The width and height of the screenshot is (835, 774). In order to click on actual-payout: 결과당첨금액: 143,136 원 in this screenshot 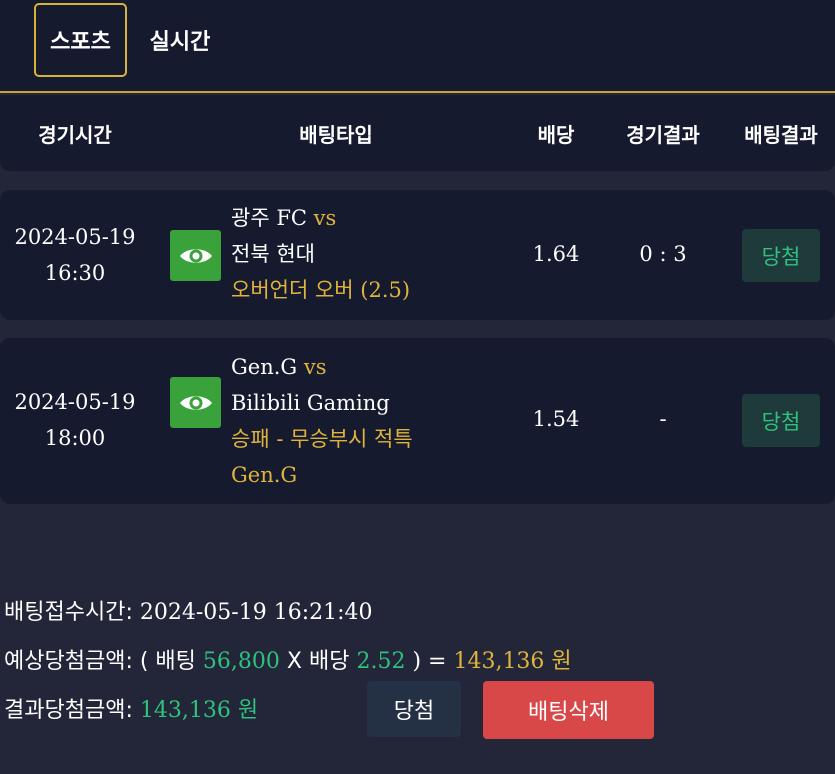, I will do `click(131, 708)`.